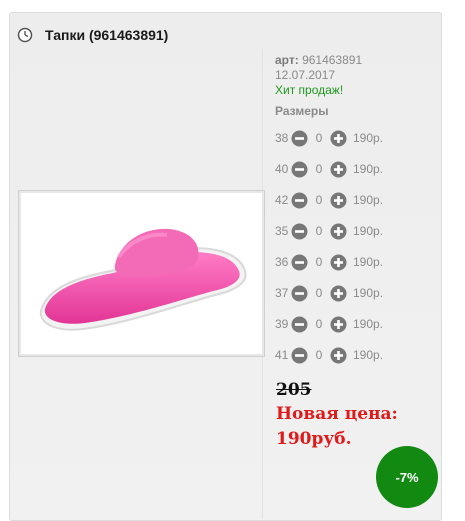  I want to click on size-row: 38 0 190р., so click(329, 138).